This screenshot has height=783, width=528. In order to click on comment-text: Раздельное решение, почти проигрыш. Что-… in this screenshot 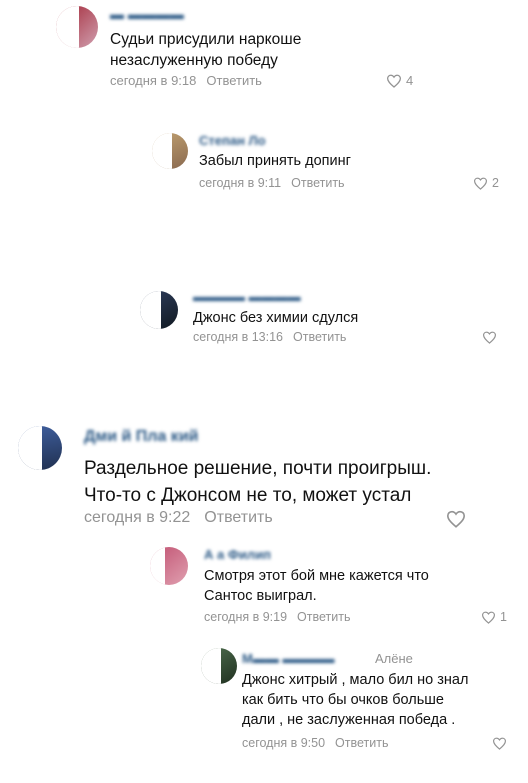, I will do `click(258, 482)`.